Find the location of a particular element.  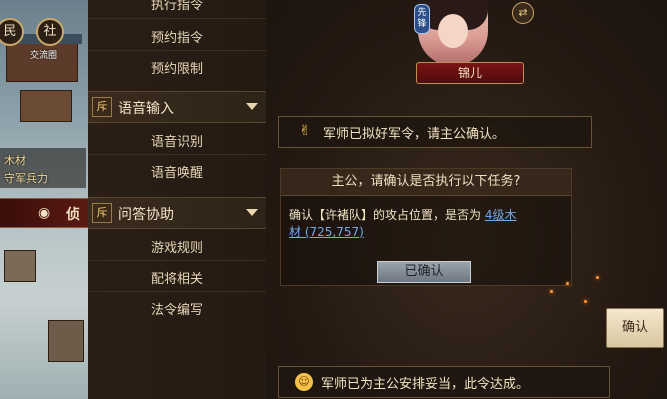

eye-icon: ◉ is located at coordinates (44, 213).